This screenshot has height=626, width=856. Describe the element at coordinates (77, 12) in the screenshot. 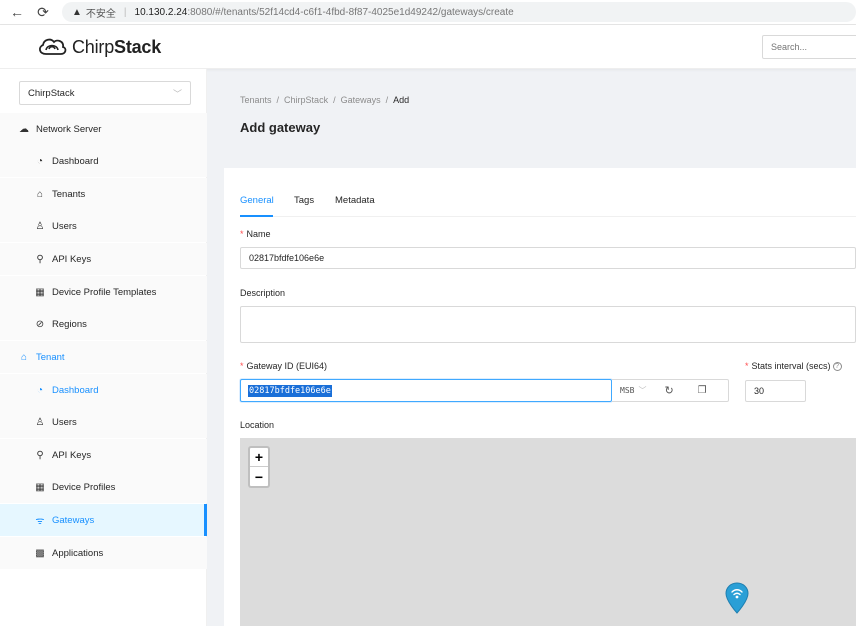

I see `warning-icon: ▲` at that location.